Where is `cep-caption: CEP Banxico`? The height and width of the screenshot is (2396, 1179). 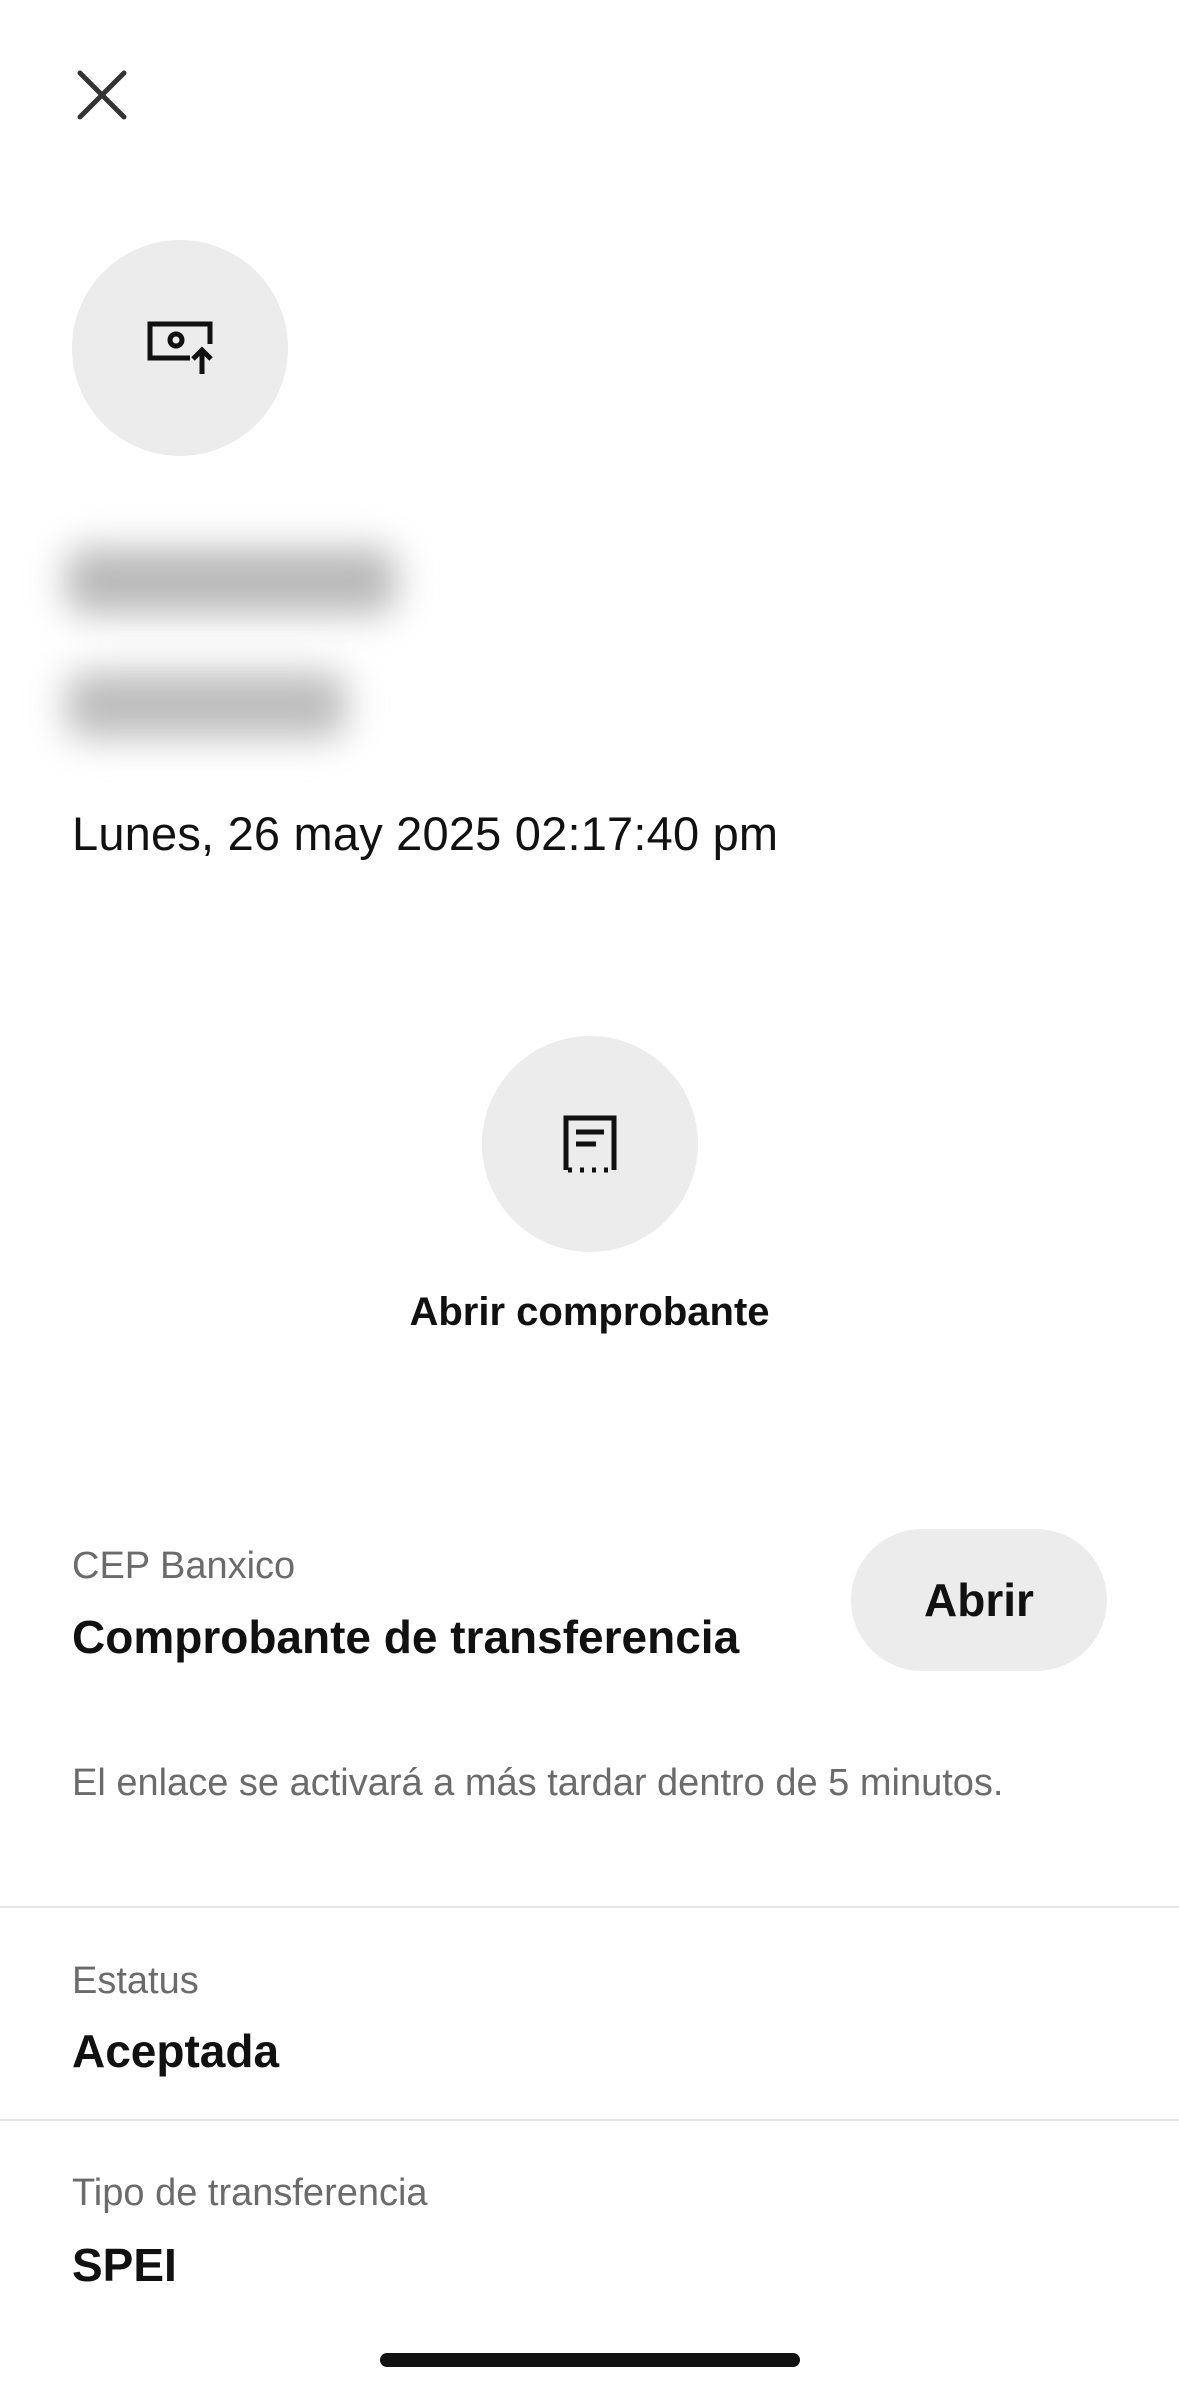
cep-caption: CEP Banxico is located at coordinates (184, 1566).